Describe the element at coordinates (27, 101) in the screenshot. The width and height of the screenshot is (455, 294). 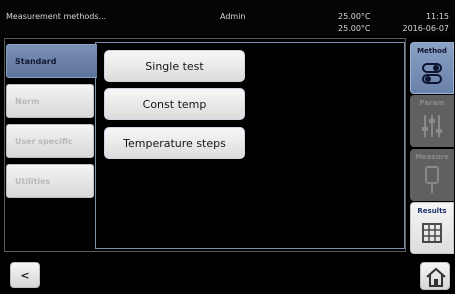
I see `category-label: Norm` at that location.